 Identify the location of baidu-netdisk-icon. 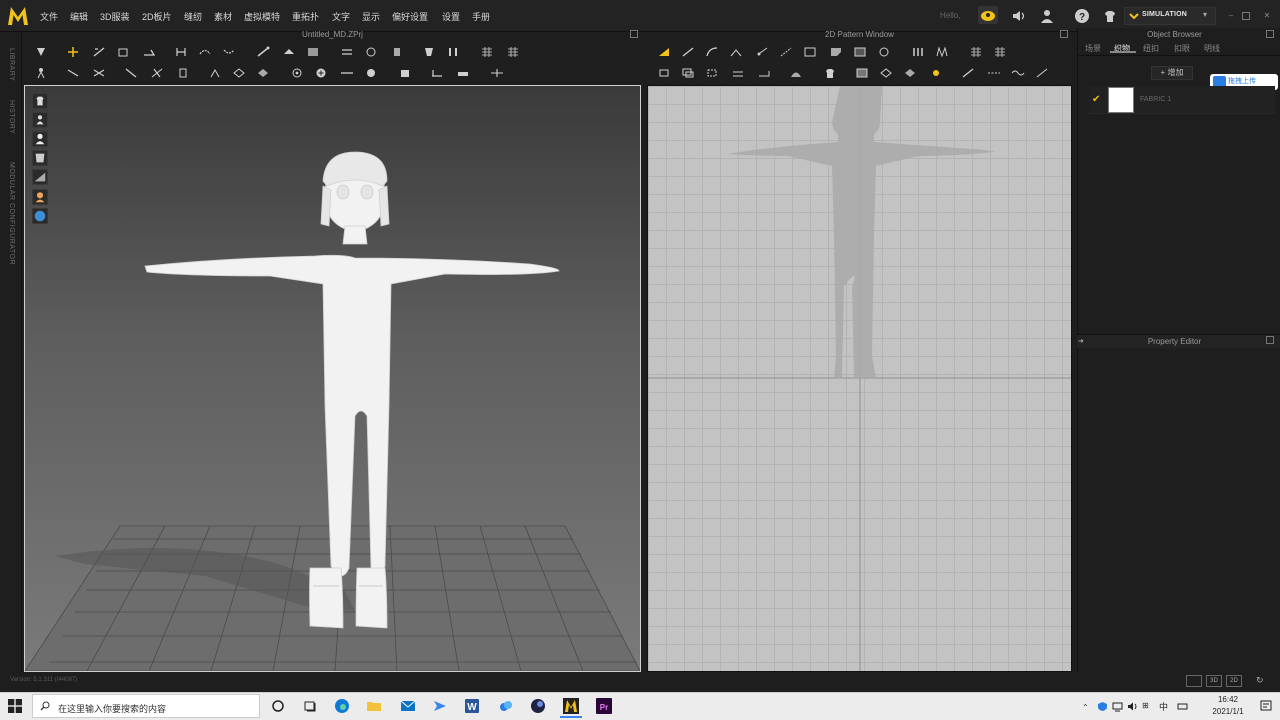
(506, 706).